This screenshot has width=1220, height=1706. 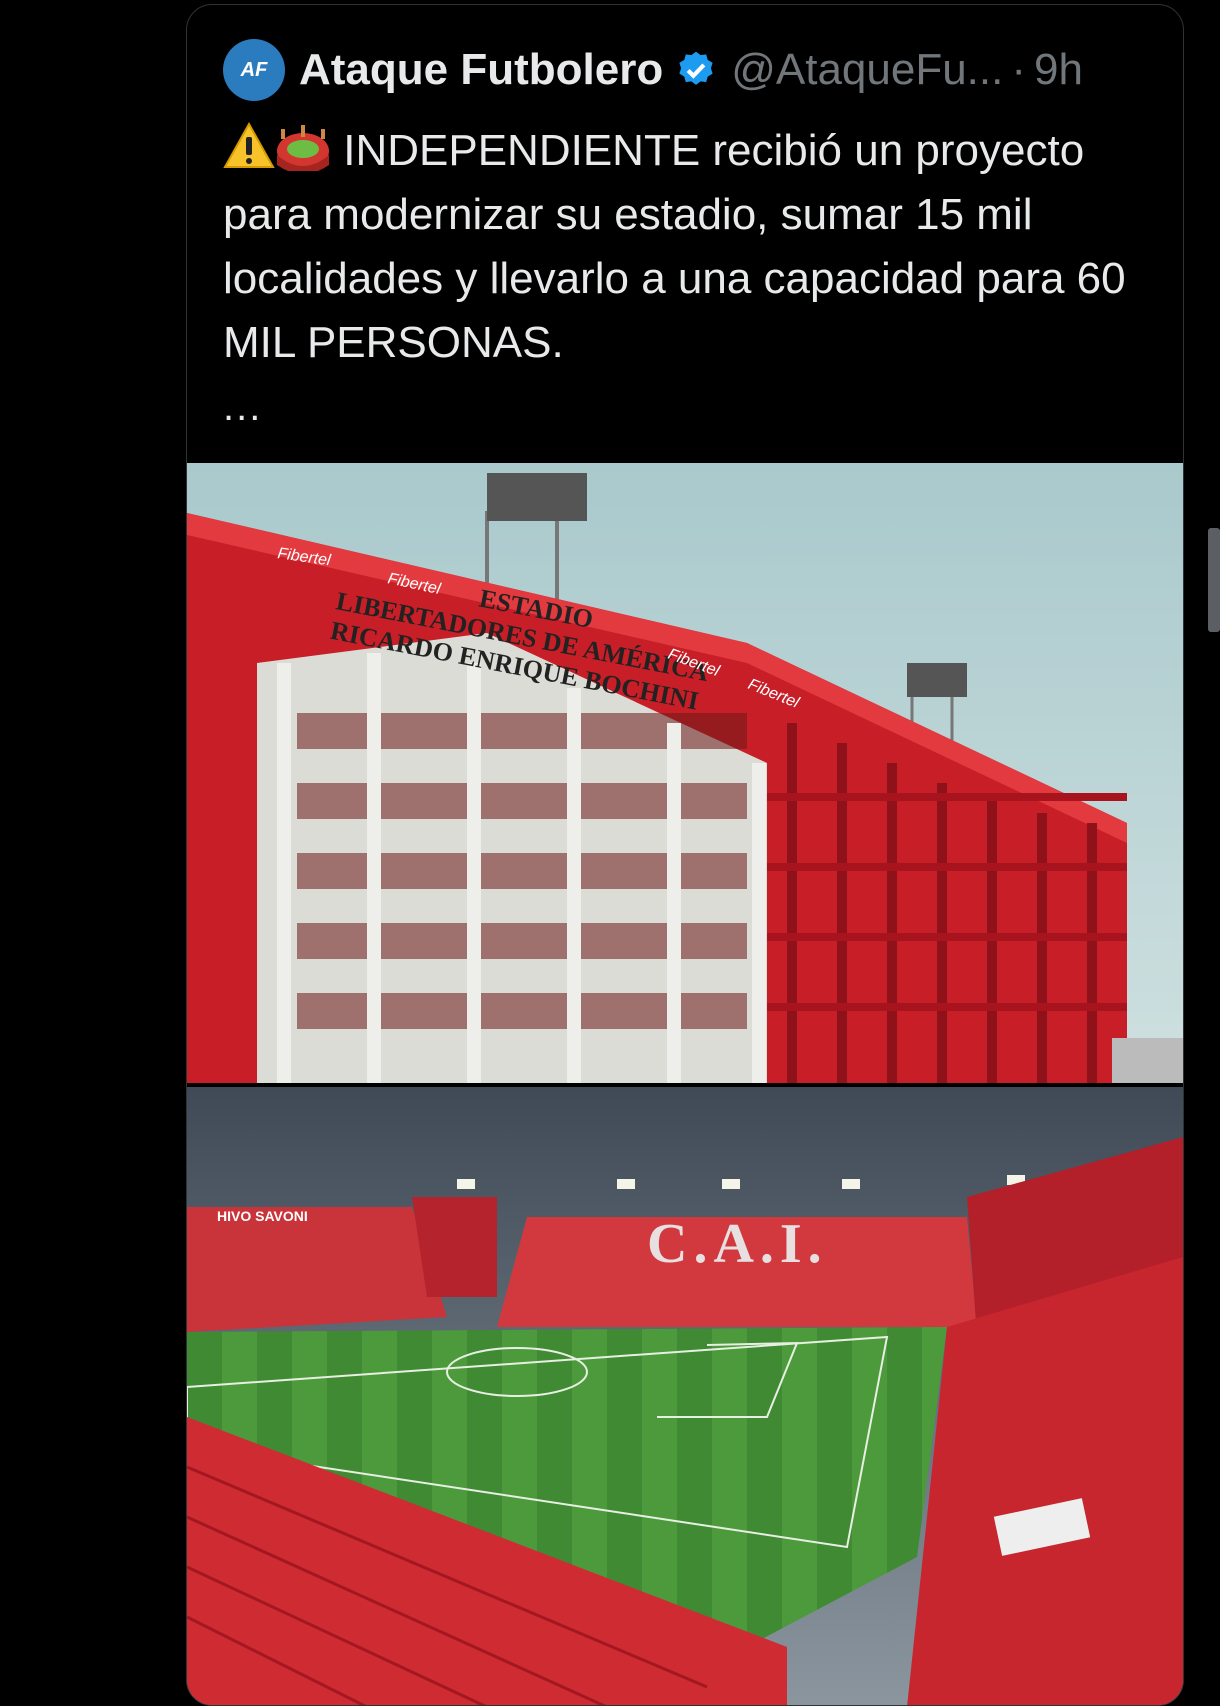 I want to click on tweet-header: AF Ataque Futbolero @AtaqueFu... · 9h, so click(x=653, y=70).